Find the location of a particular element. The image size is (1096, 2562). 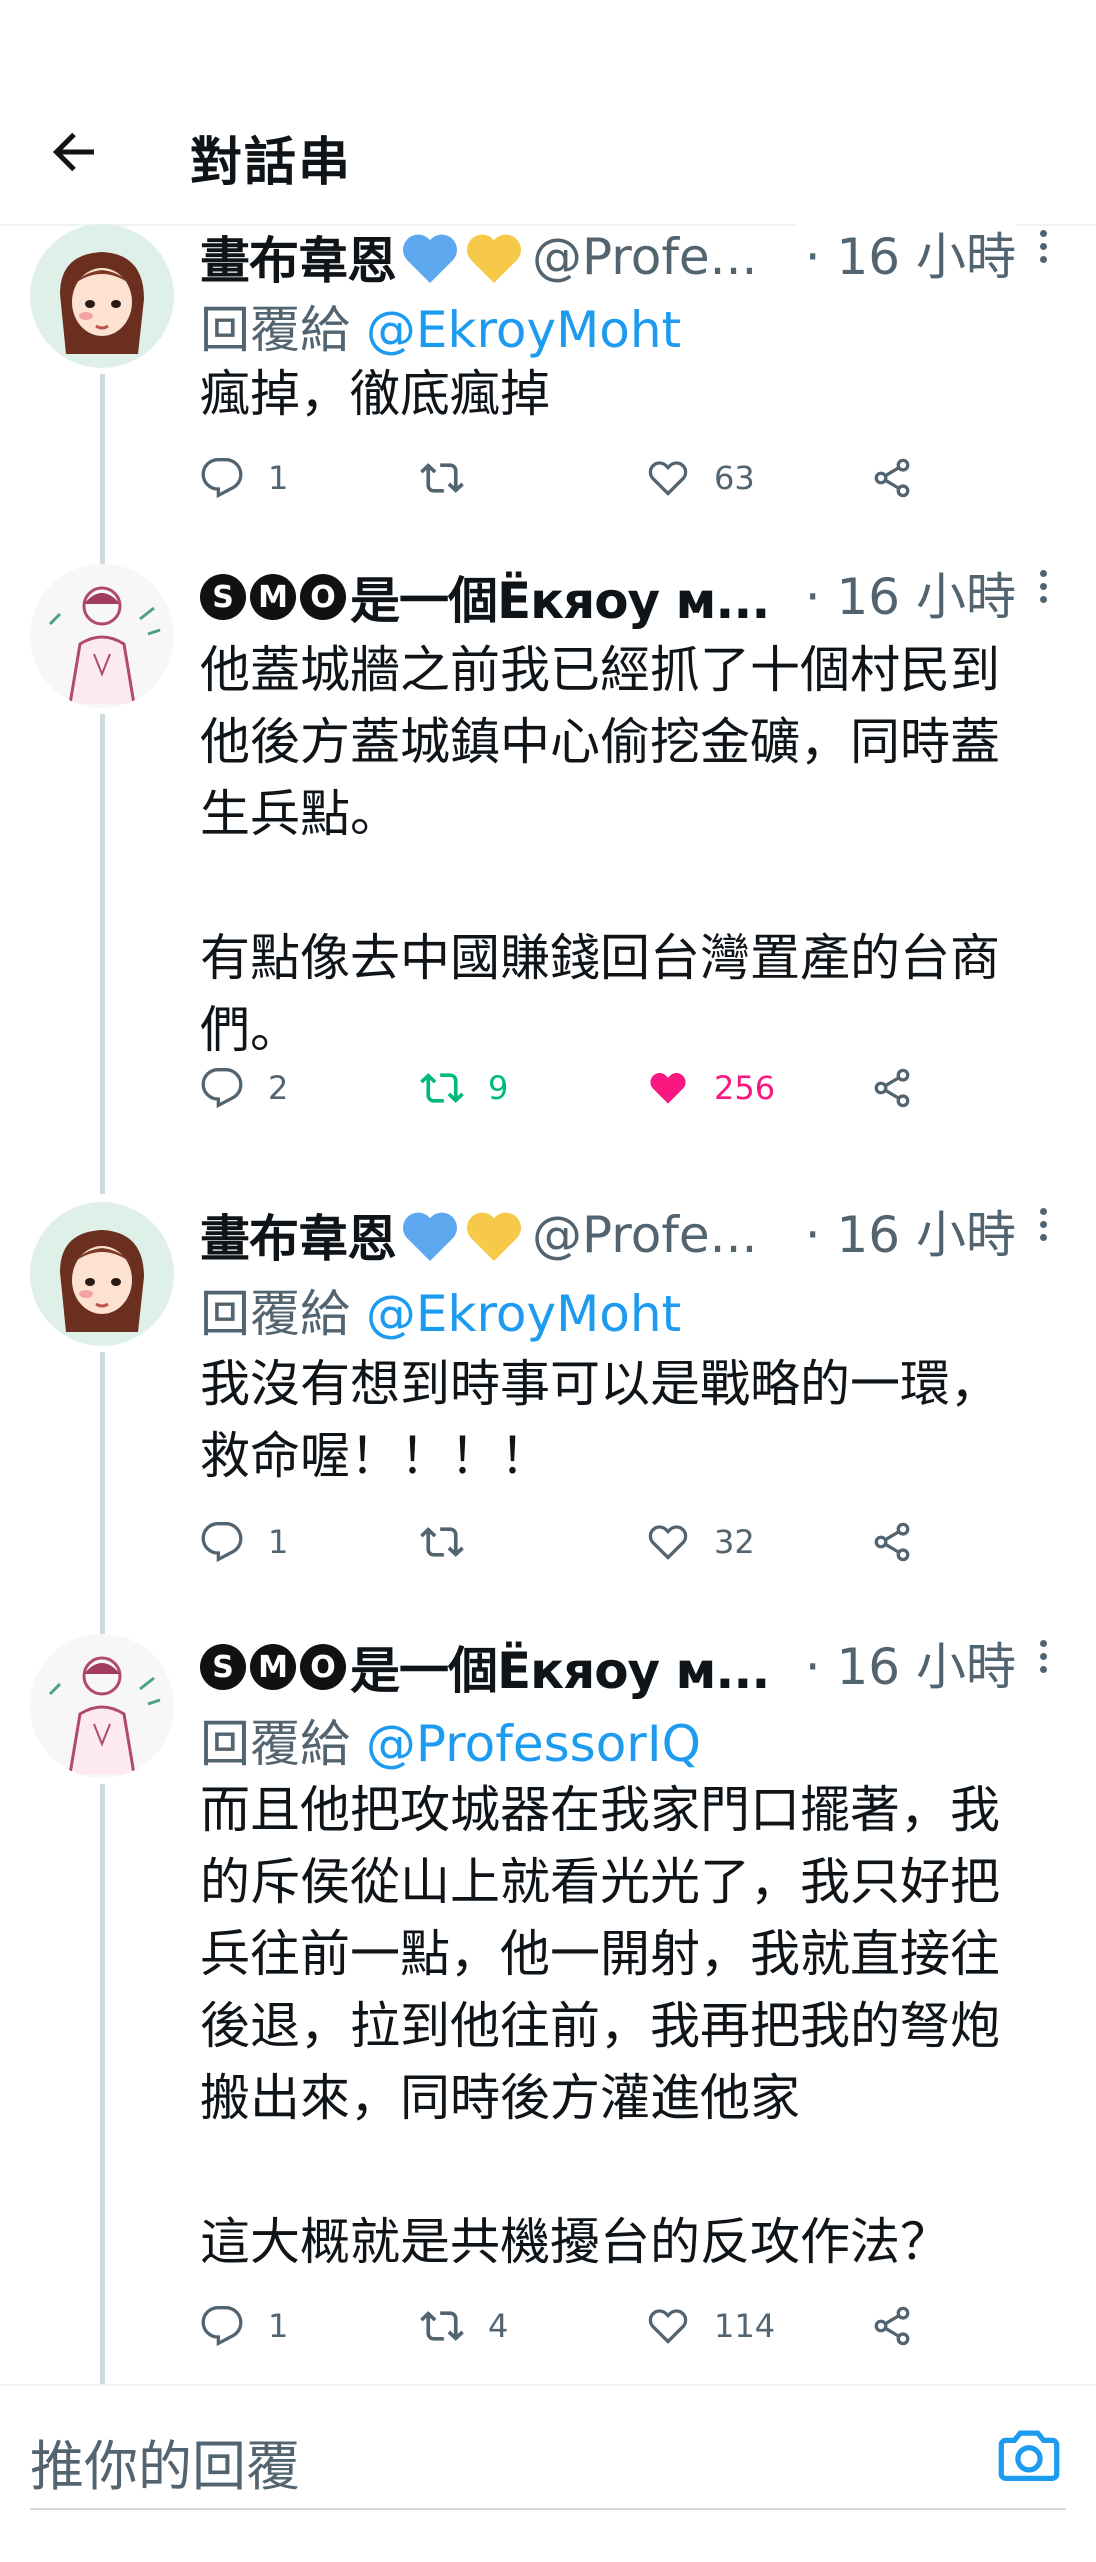

reply-count: 2 is located at coordinates (278, 1088).